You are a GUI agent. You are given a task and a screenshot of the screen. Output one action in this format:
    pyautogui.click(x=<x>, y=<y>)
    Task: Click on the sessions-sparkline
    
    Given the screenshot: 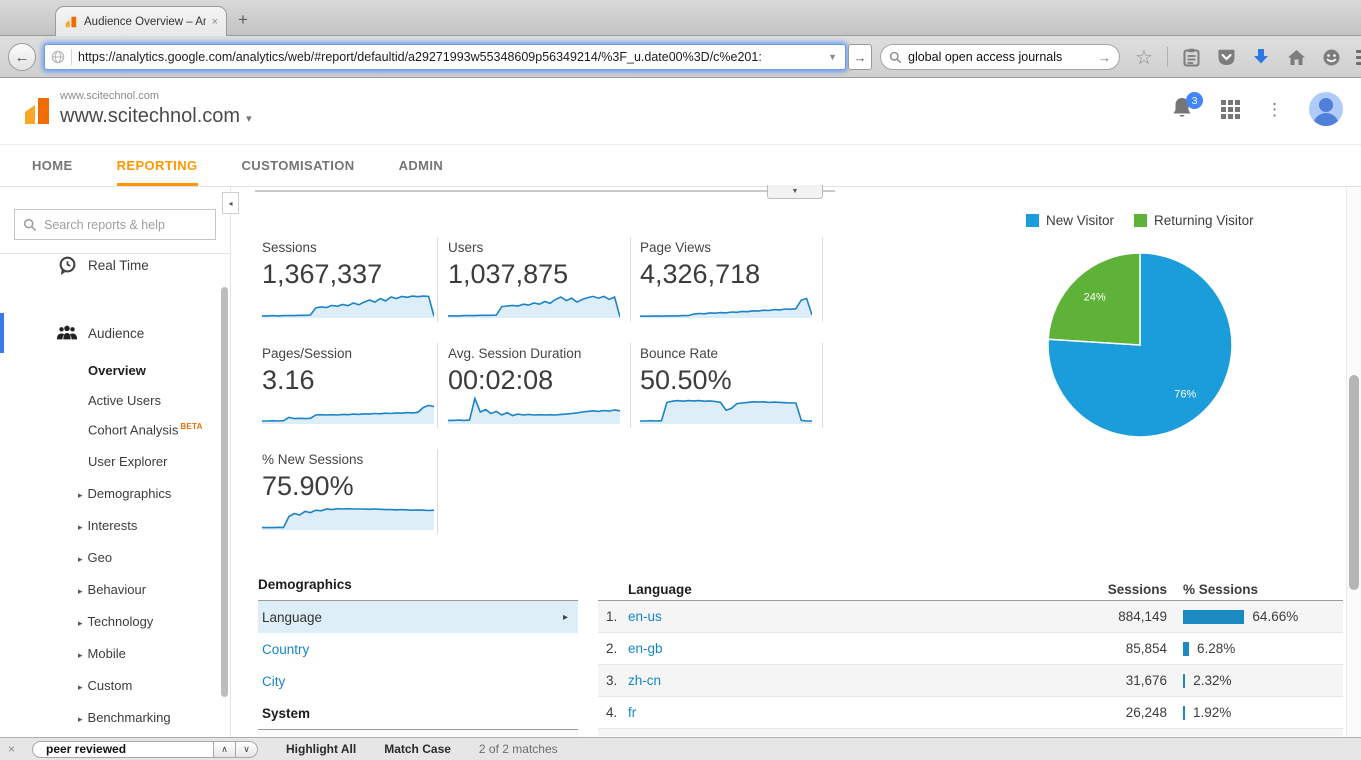 What is the action you would take?
    pyautogui.click(x=355, y=303)
    